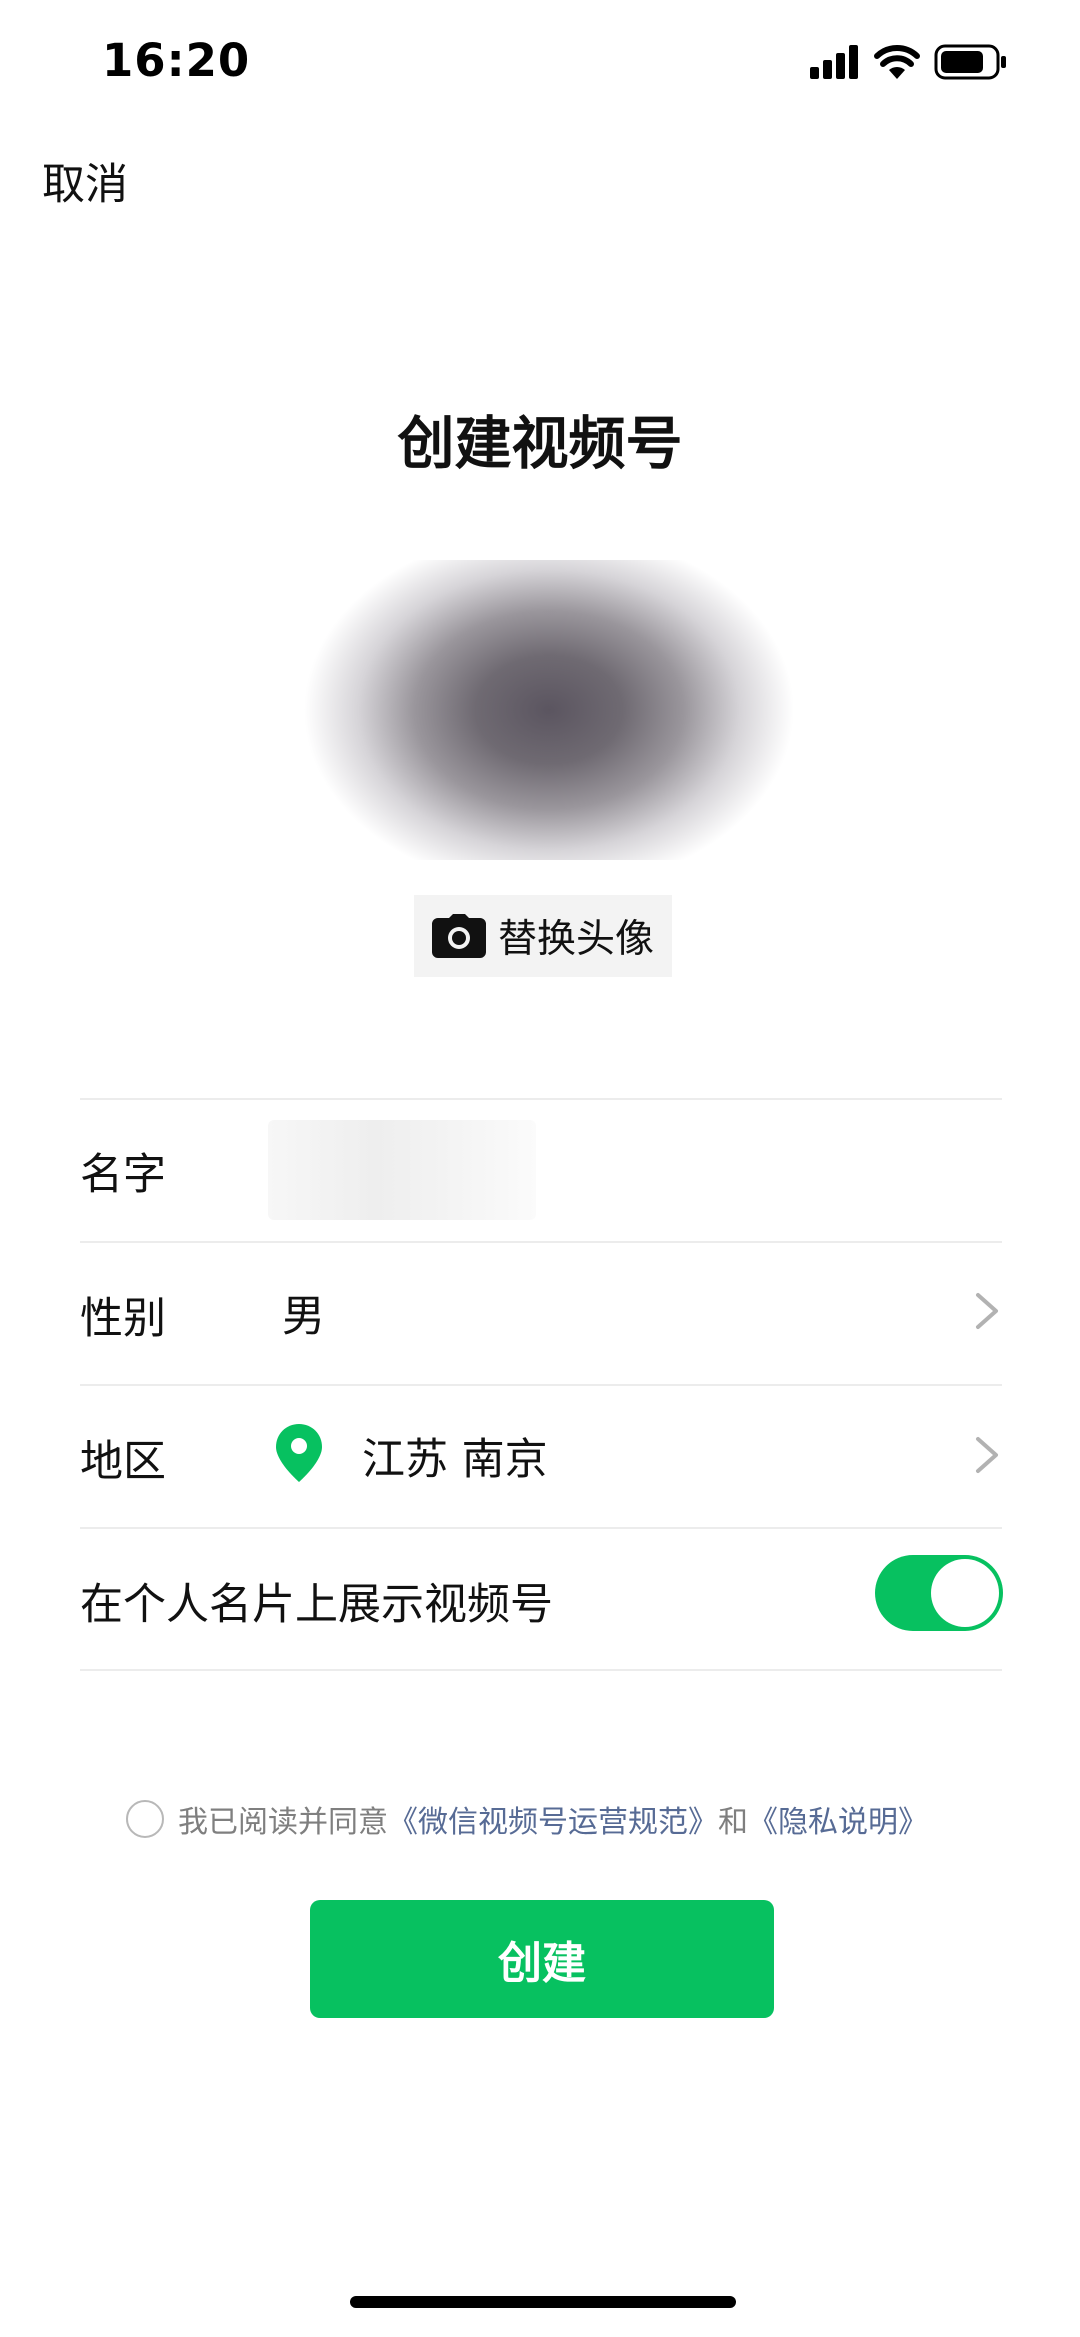 This screenshot has height=2337, width=1080. What do you see at coordinates (303, 1317) in the screenshot?
I see `gender-value: 男` at bounding box center [303, 1317].